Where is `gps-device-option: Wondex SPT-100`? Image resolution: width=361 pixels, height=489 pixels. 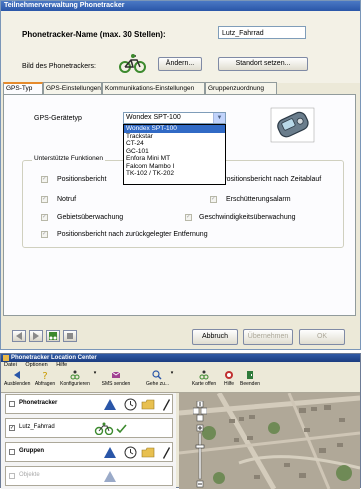 gps-device-option: Wondex SPT-100 is located at coordinates (174, 129).